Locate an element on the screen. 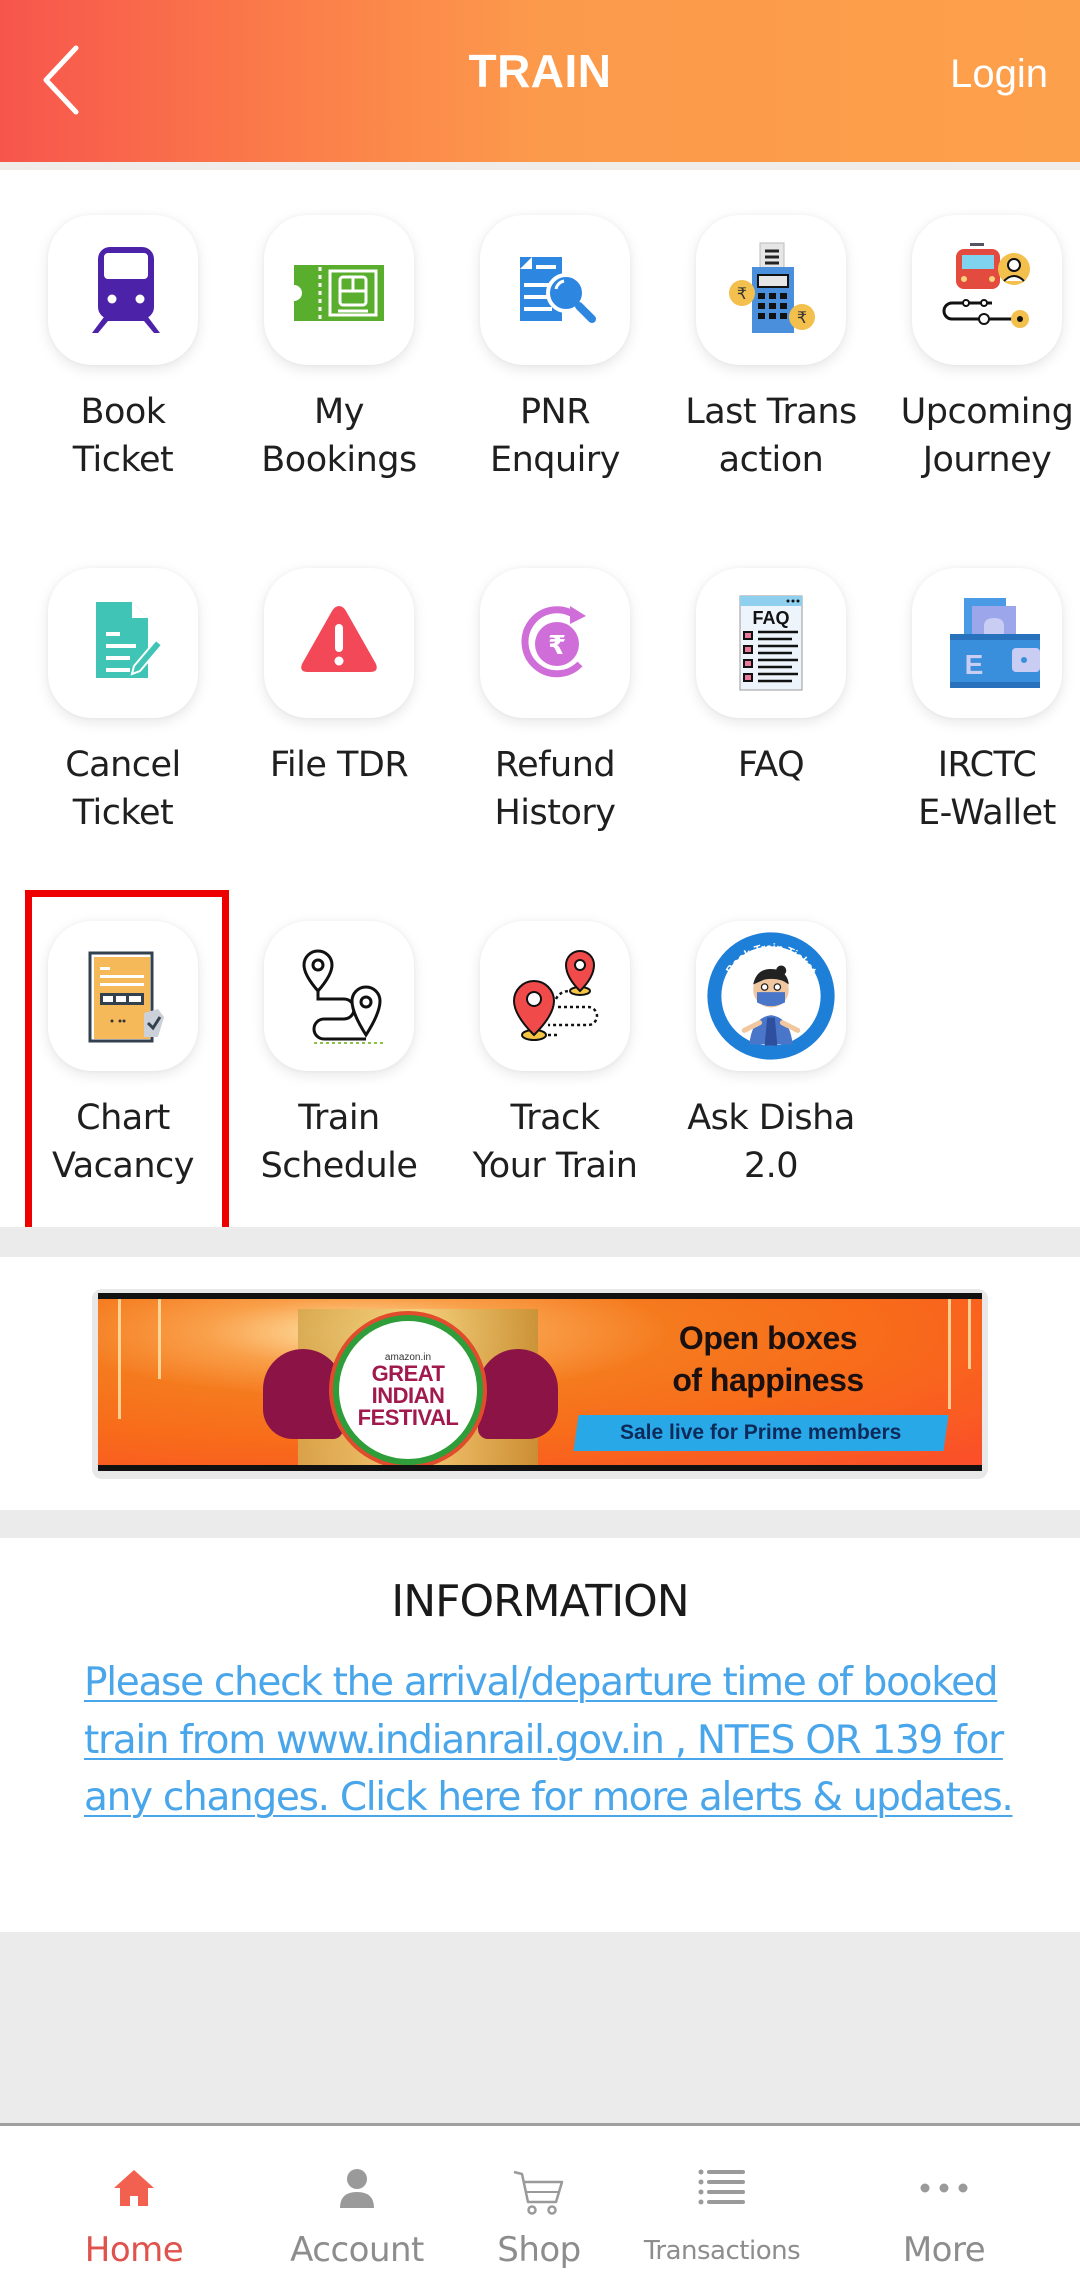  service-label: Journey is located at coordinates (987, 460).